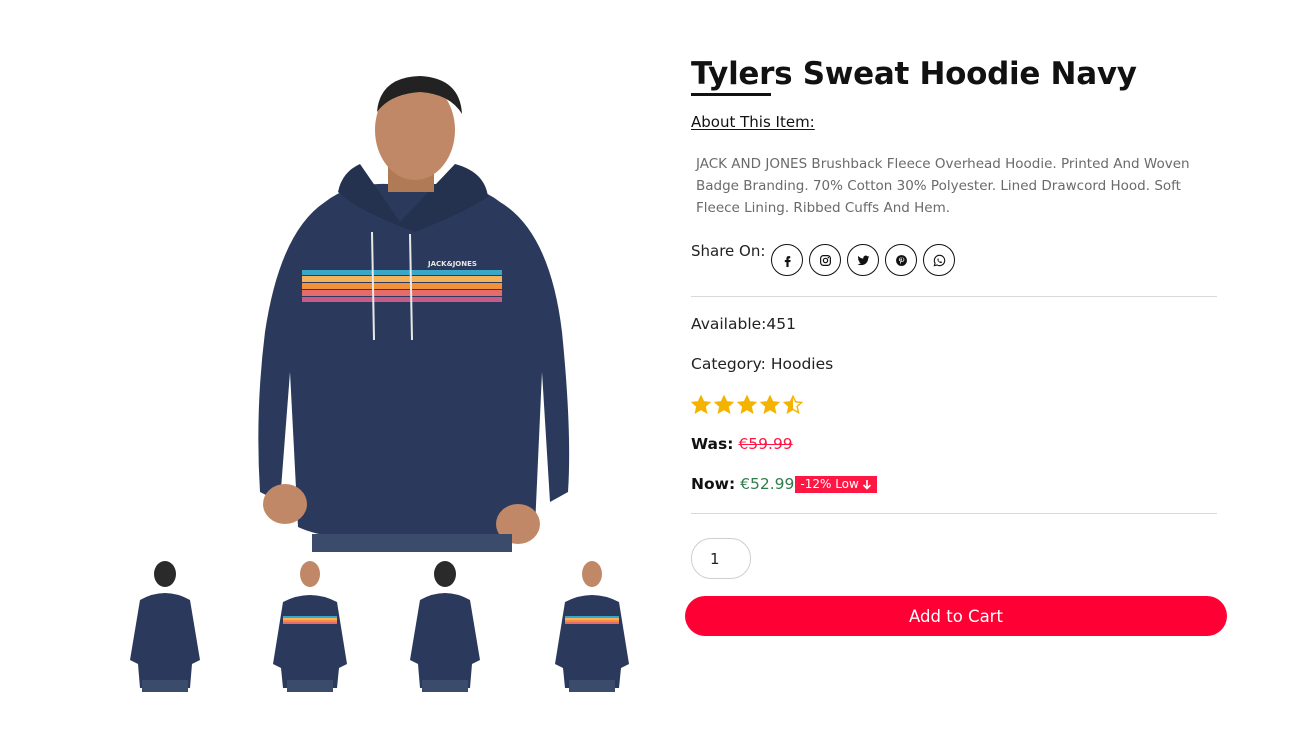 This screenshot has height=748, width=1310. I want to click on share-label: Share On:, so click(728, 251).